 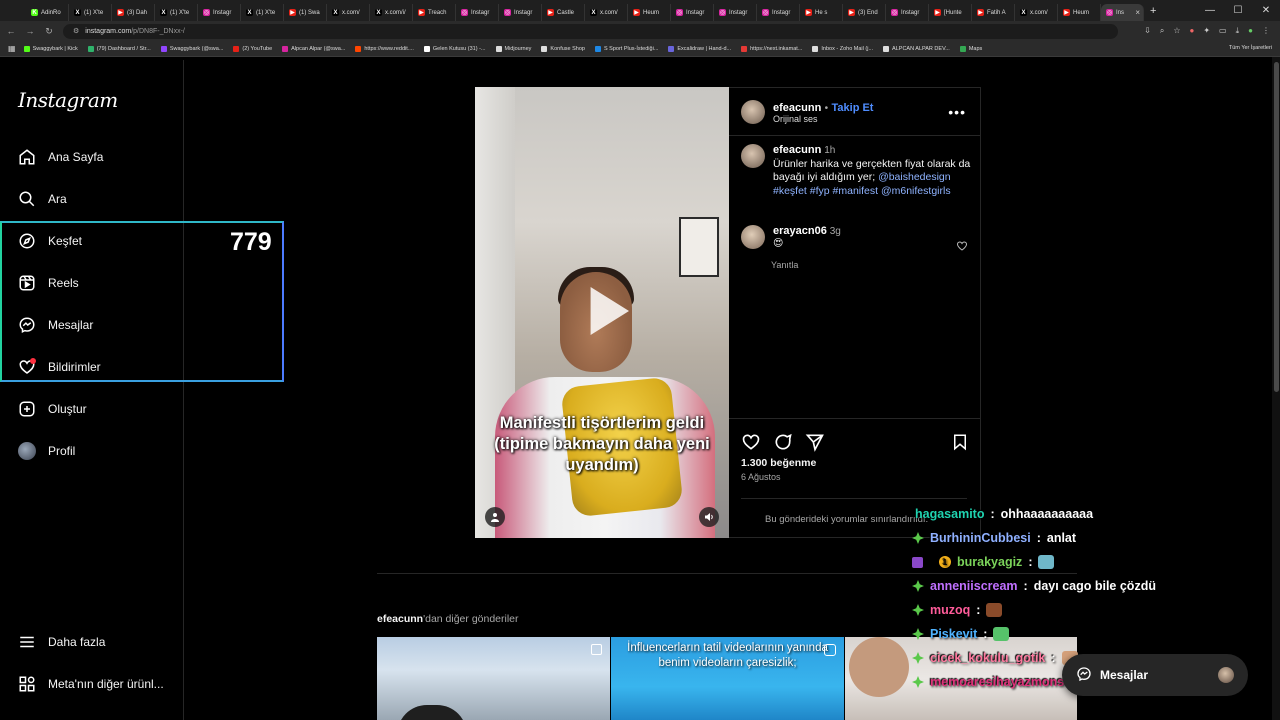 I want to click on messages-popup-button: Mesajlar, so click(x=1155, y=675).